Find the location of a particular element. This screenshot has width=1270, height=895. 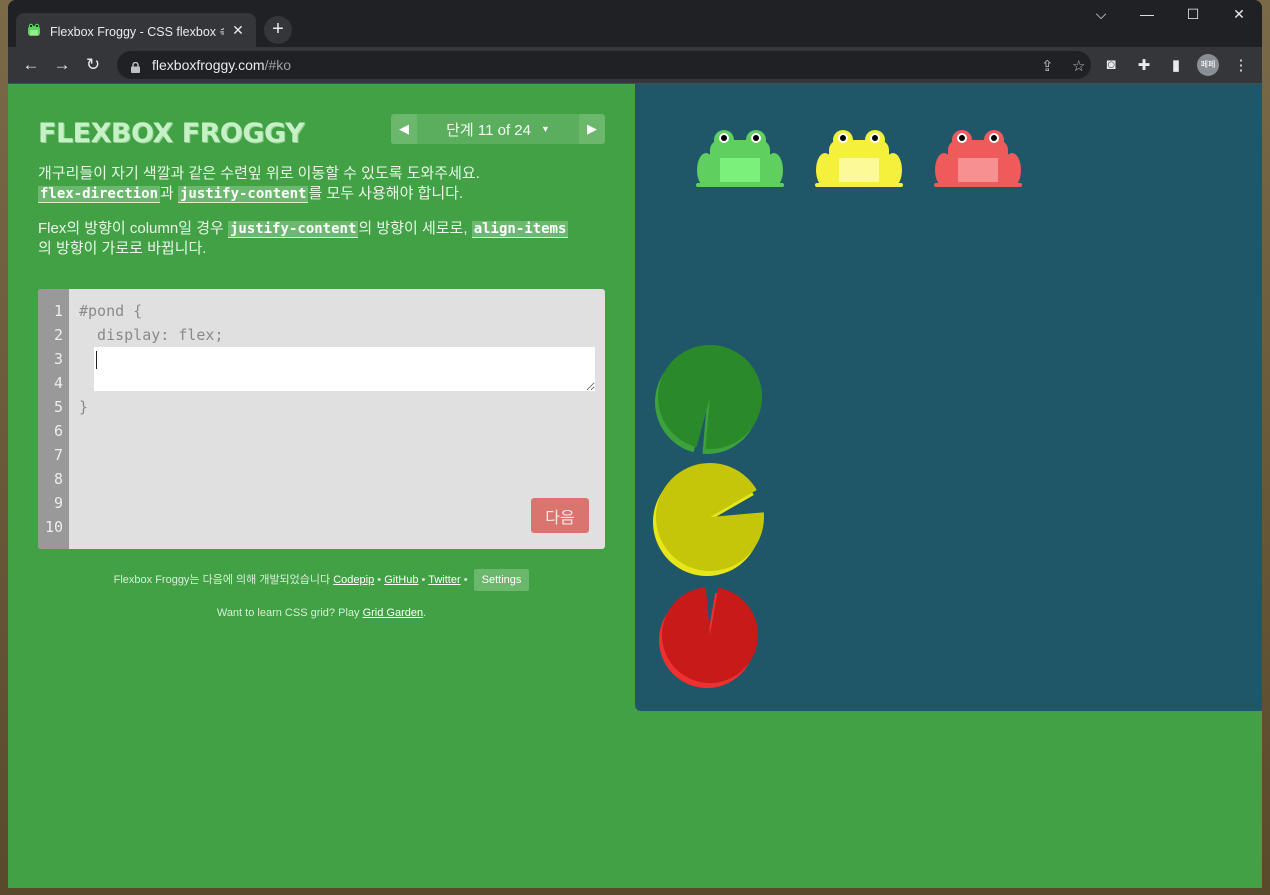

page-title: FLEXBOX FROGGY is located at coordinates (171, 133).